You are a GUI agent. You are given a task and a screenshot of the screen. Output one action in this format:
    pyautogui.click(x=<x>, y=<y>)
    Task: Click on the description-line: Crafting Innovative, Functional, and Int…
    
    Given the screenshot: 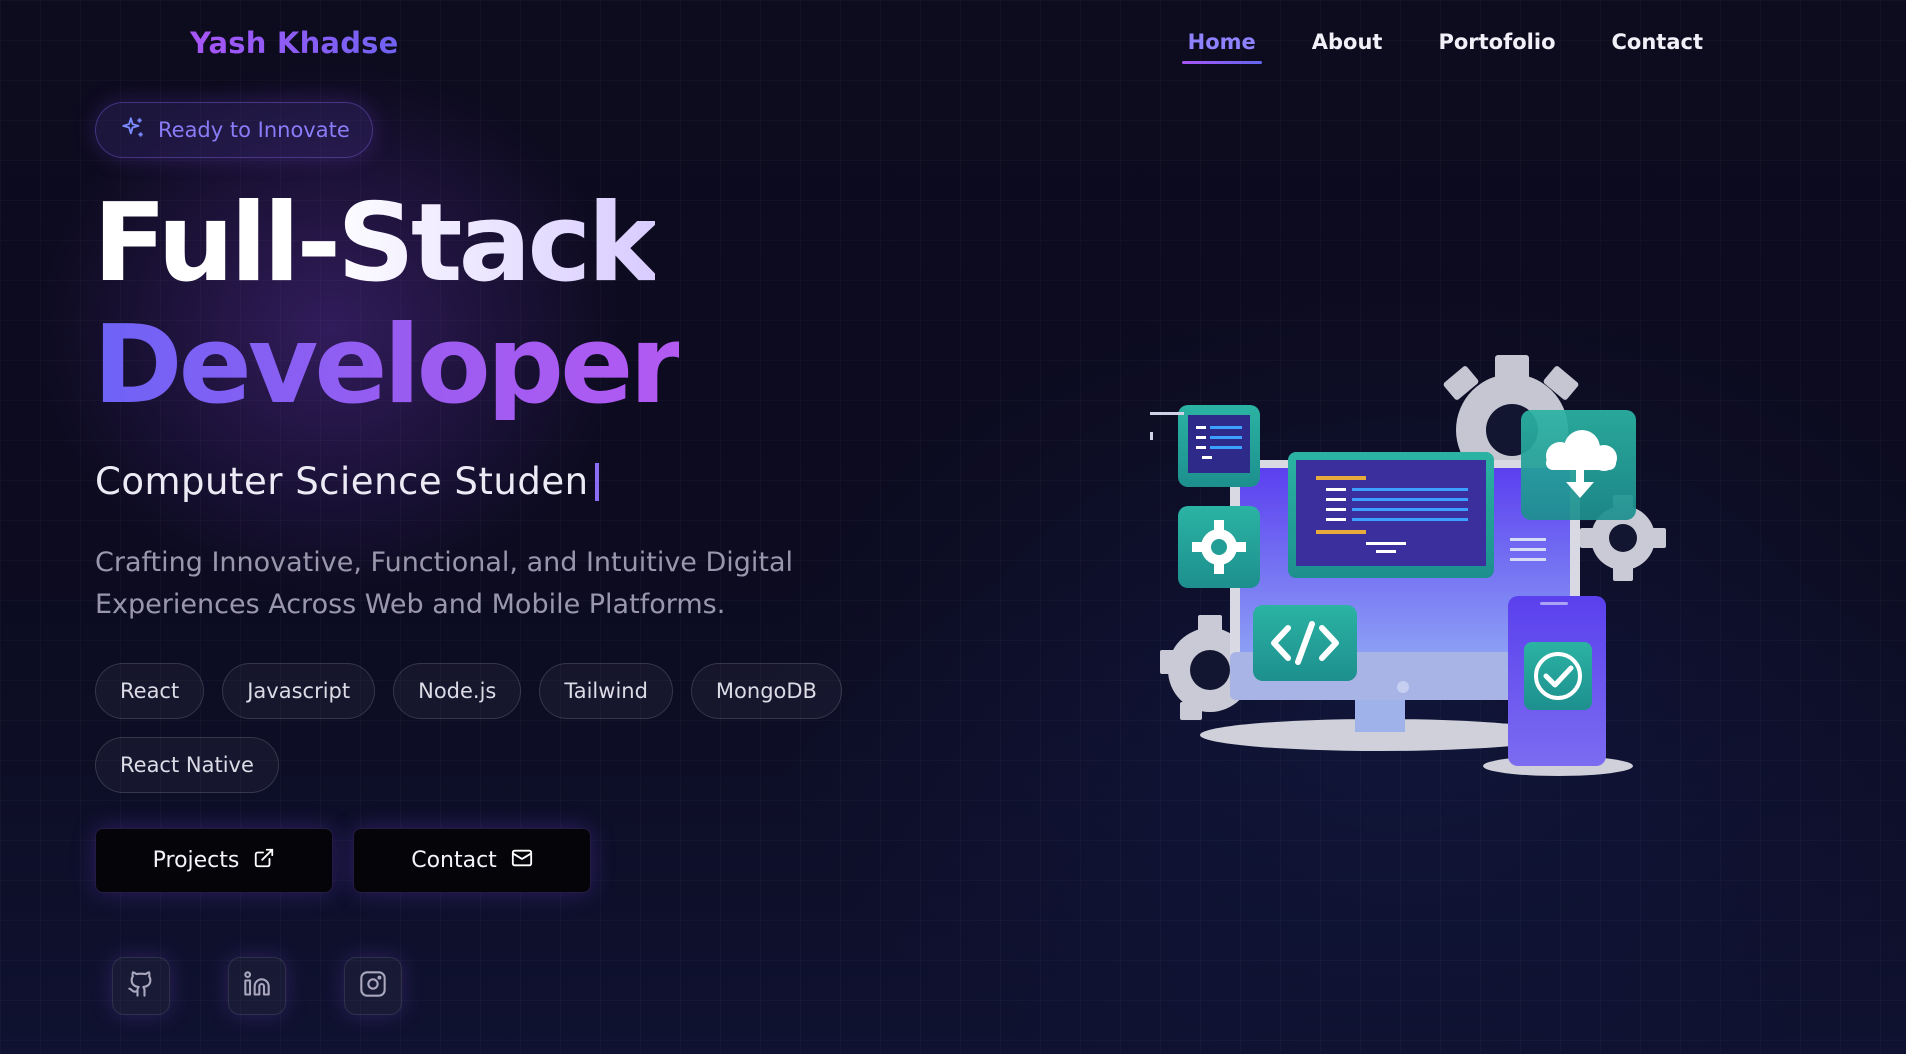 What is the action you would take?
    pyautogui.click(x=444, y=562)
    